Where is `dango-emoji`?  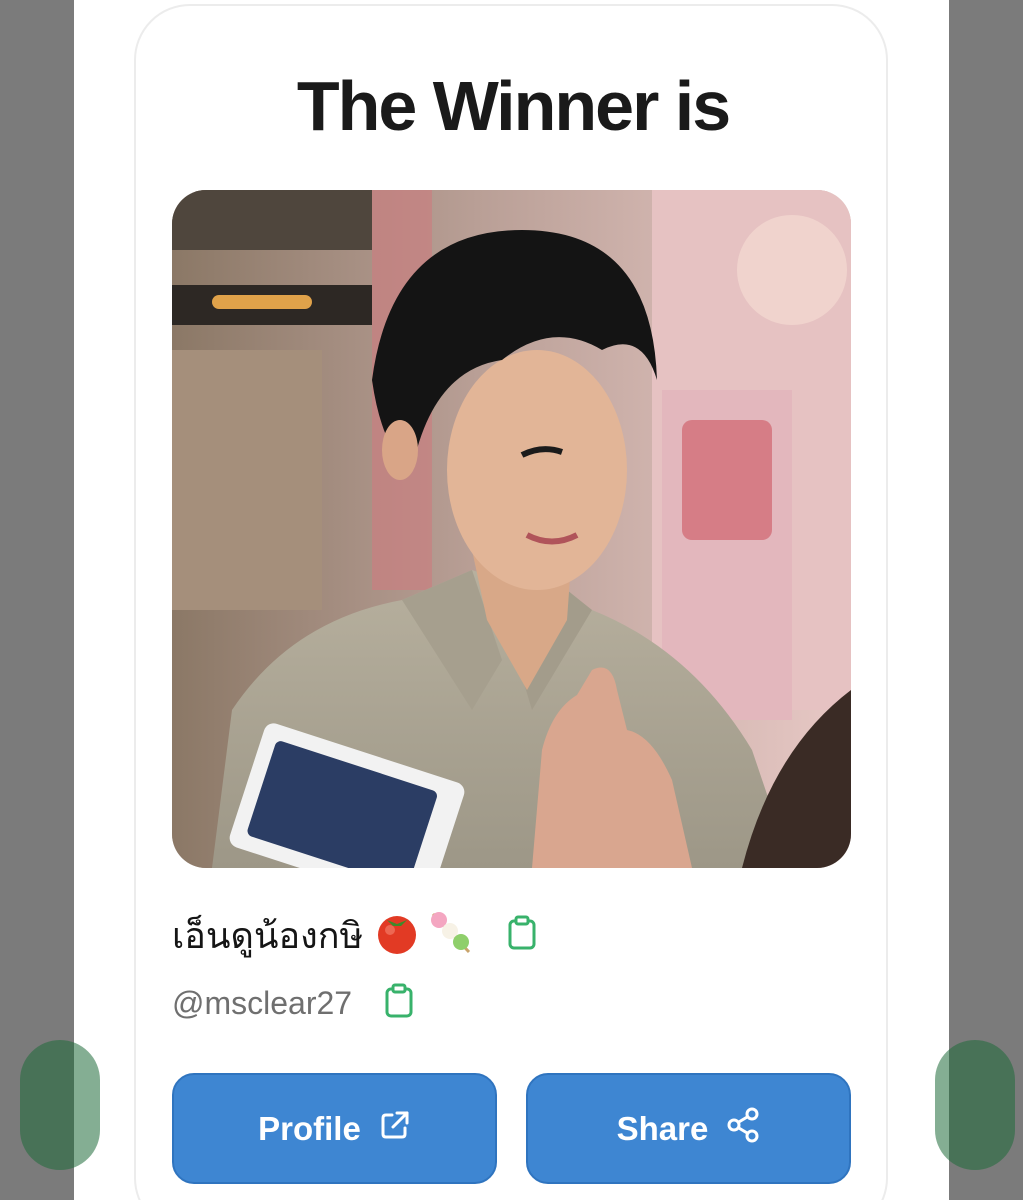
dango-emoji is located at coordinates (450, 935).